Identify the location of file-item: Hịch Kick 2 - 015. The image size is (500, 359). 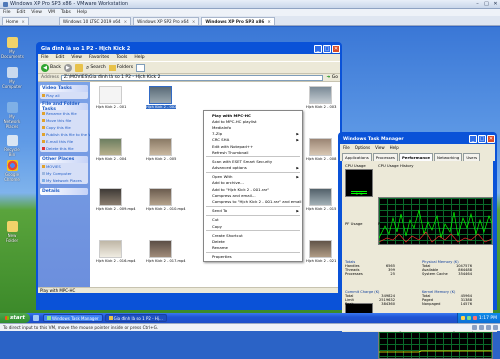
(321, 199).